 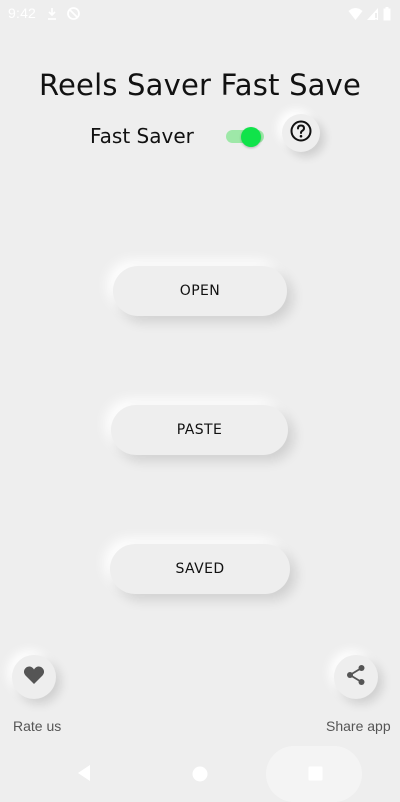 I want to click on paste-button-label: PASTE, so click(x=199, y=430).